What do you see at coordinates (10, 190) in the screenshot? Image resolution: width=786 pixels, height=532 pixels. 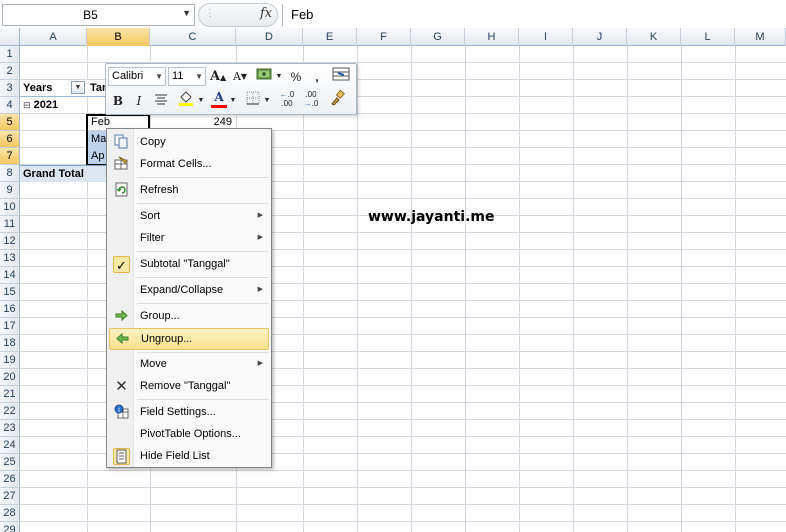 I see `row-header-9: 9` at bounding box center [10, 190].